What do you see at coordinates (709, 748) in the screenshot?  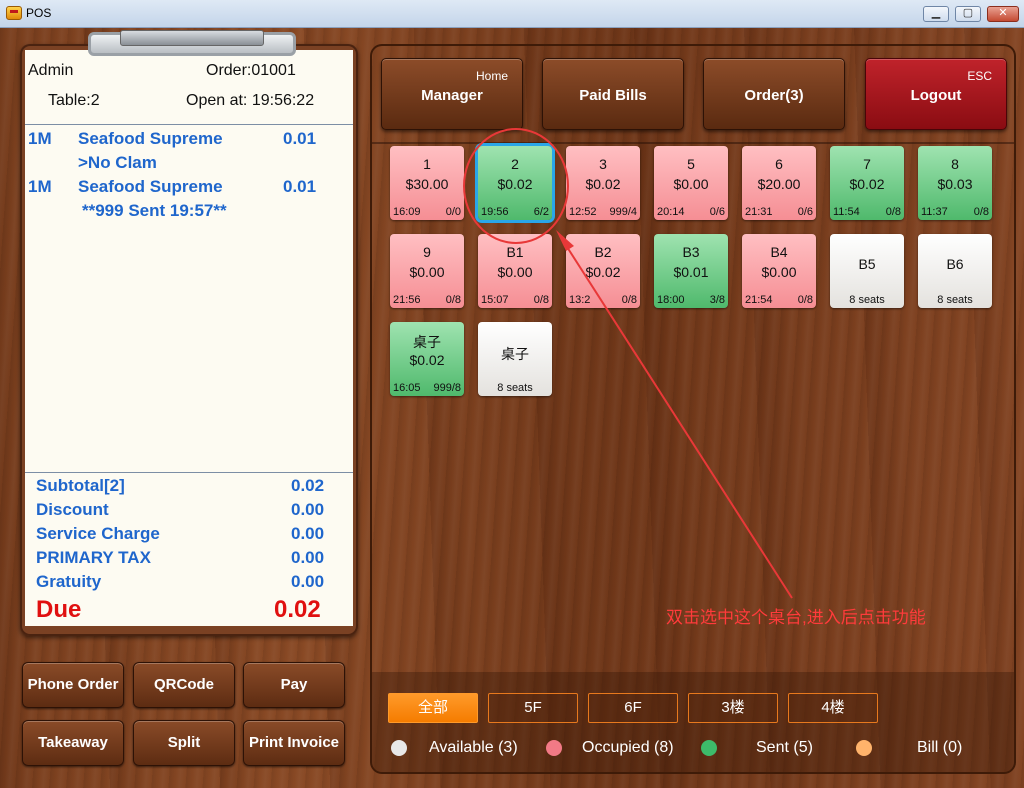 I see `sent-legend-icon` at bounding box center [709, 748].